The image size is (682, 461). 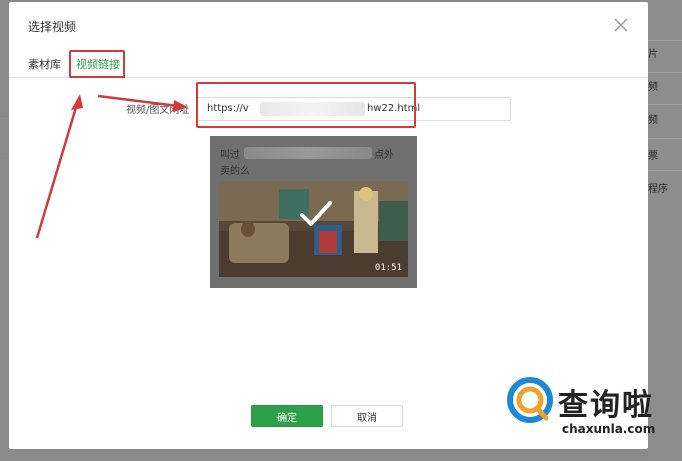 What do you see at coordinates (306, 105) in the screenshot?
I see `annotation-box-url` at bounding box center [306, 105].